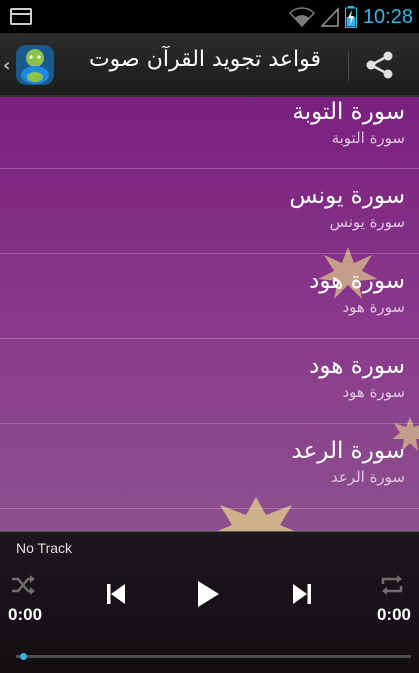 This screenshot has height=673, width=419. Describe the element at coordinates (367, 477) in the screenshot. I see `list-item-subtitle: سورة الرعد` at that location.